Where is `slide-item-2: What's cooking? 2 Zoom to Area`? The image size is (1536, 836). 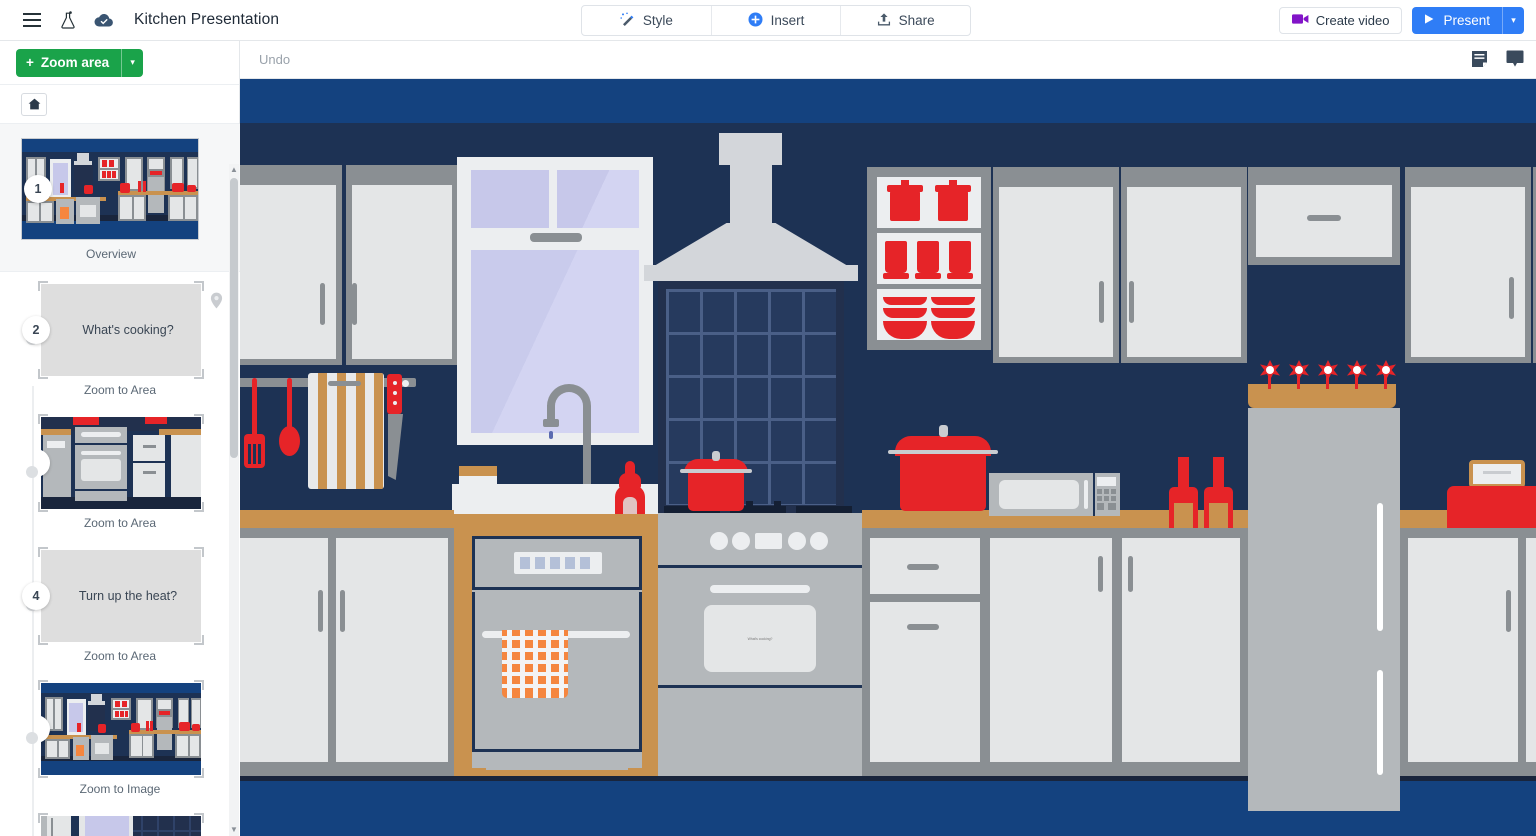 slide-item-2: What's cooking? 2 Zoom to Area is located at coordinates (120, 338).